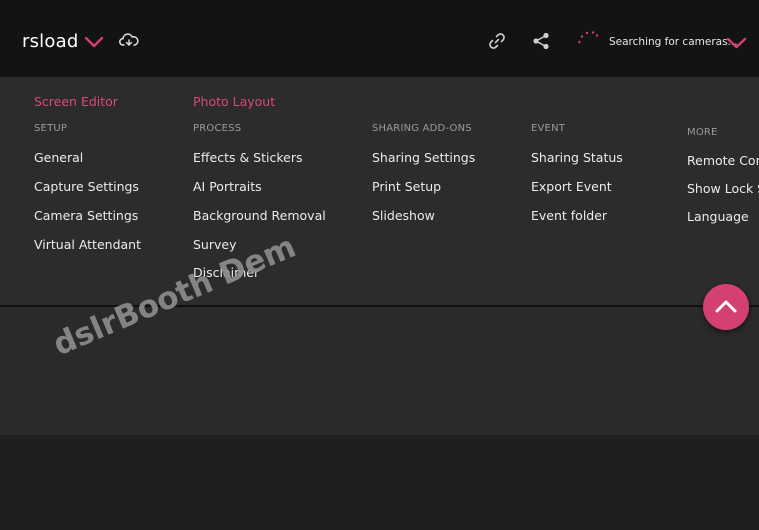 The image size is (759, 530). I want to click on menu-item-sharing-status: Sharing Status, so click(577, 157).